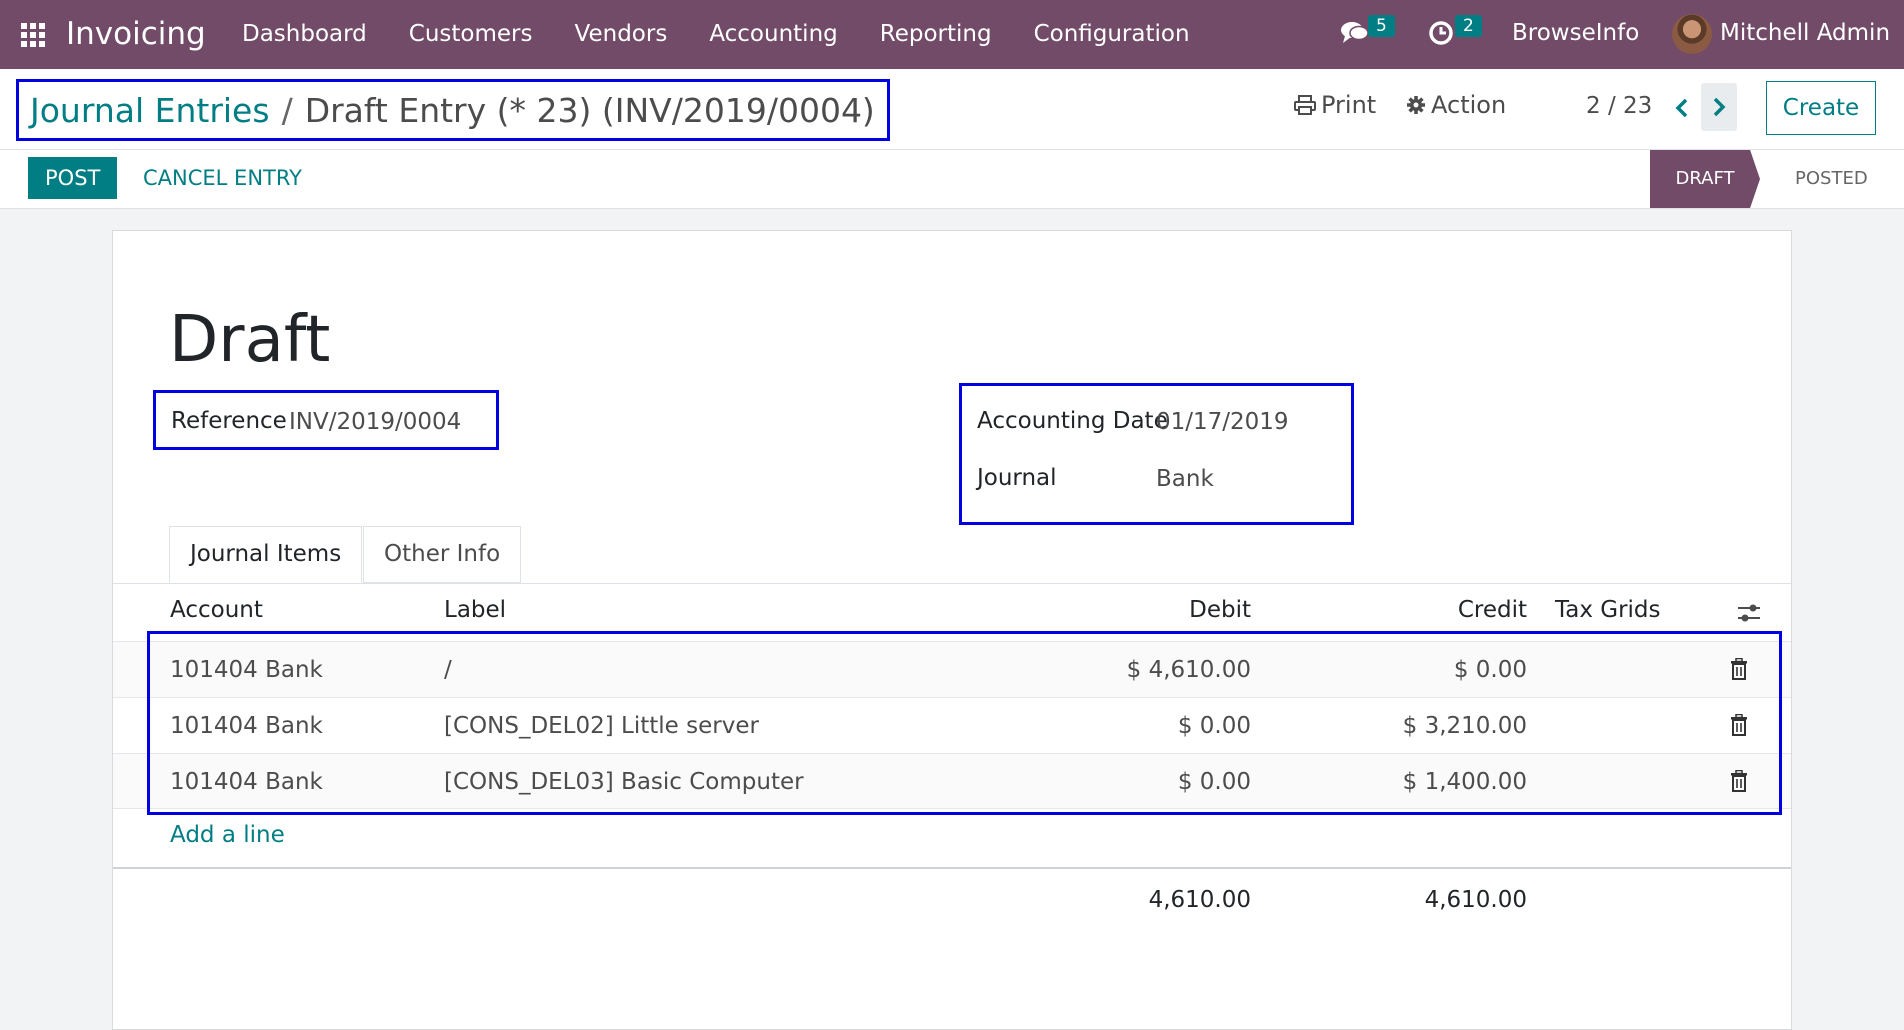 This screenshot has height=1030, width=1904. I want to click on company-switcher: BrowseInfo, so click(1575, 33).